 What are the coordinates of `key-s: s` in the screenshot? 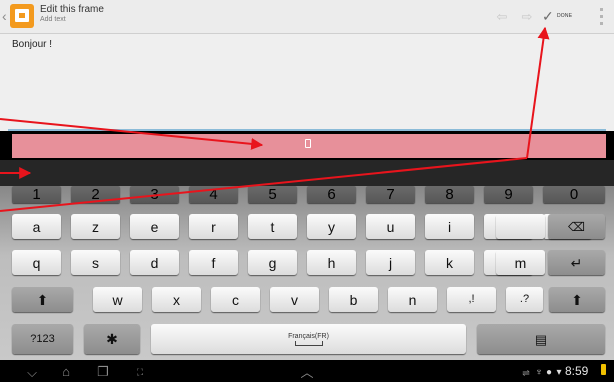 It's located at (95, 262).